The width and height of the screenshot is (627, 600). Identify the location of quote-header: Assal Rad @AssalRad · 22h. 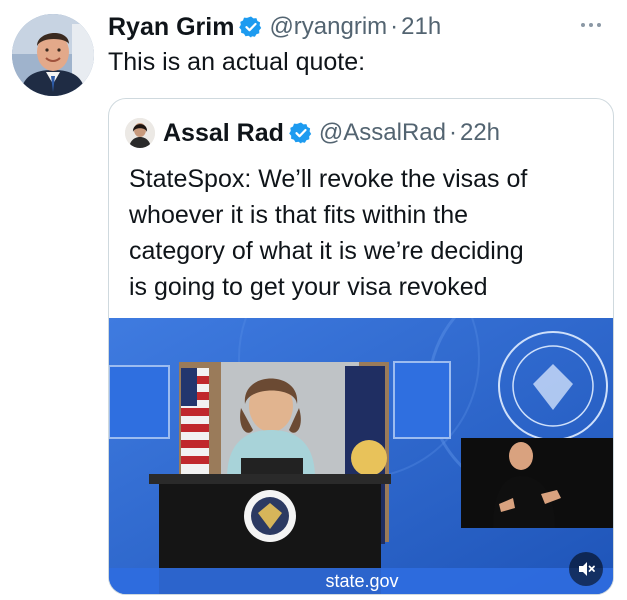
(312, 133).